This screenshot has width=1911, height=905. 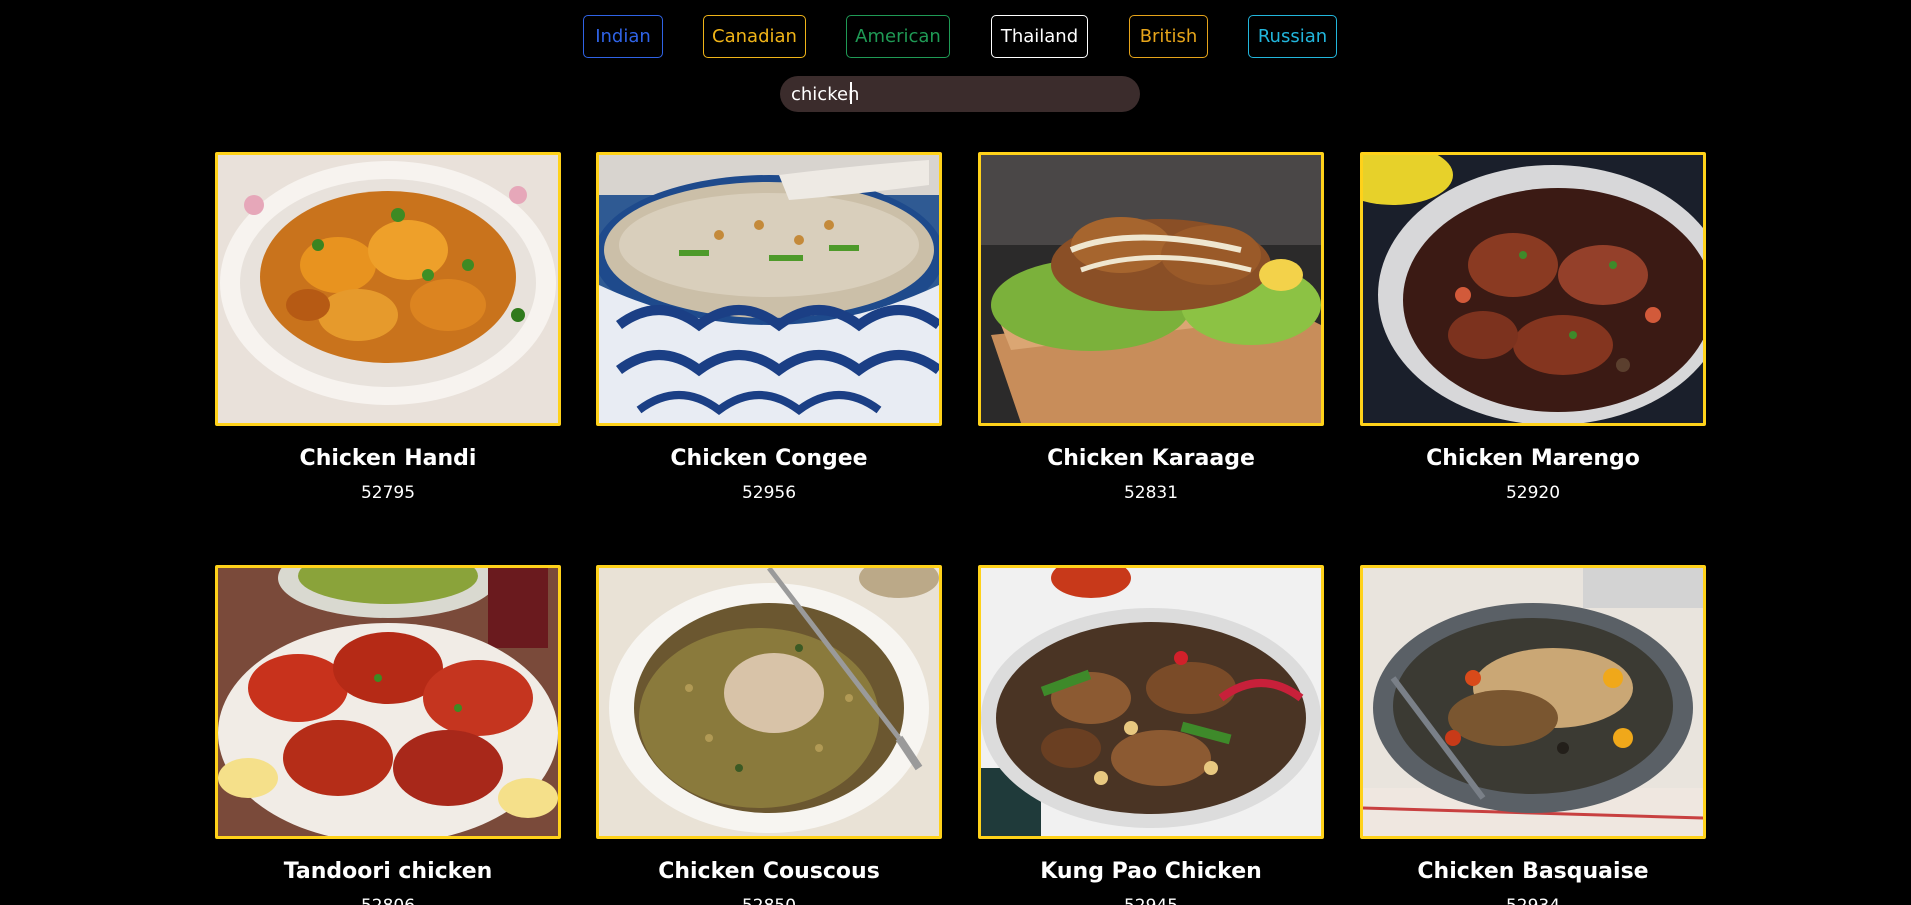 I want to click on meal-card: Chicken Handi 52795, so click(x=388, y=328).